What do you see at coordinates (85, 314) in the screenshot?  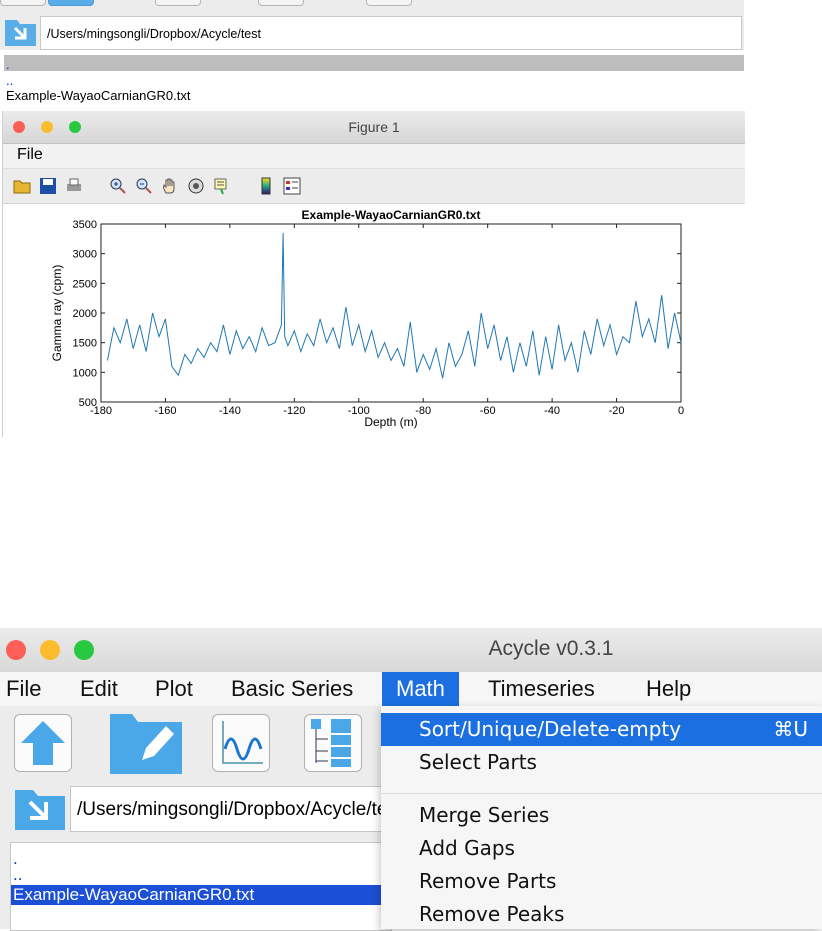 I see `y-tick-label: 2000` at bounding box center [85, 314].